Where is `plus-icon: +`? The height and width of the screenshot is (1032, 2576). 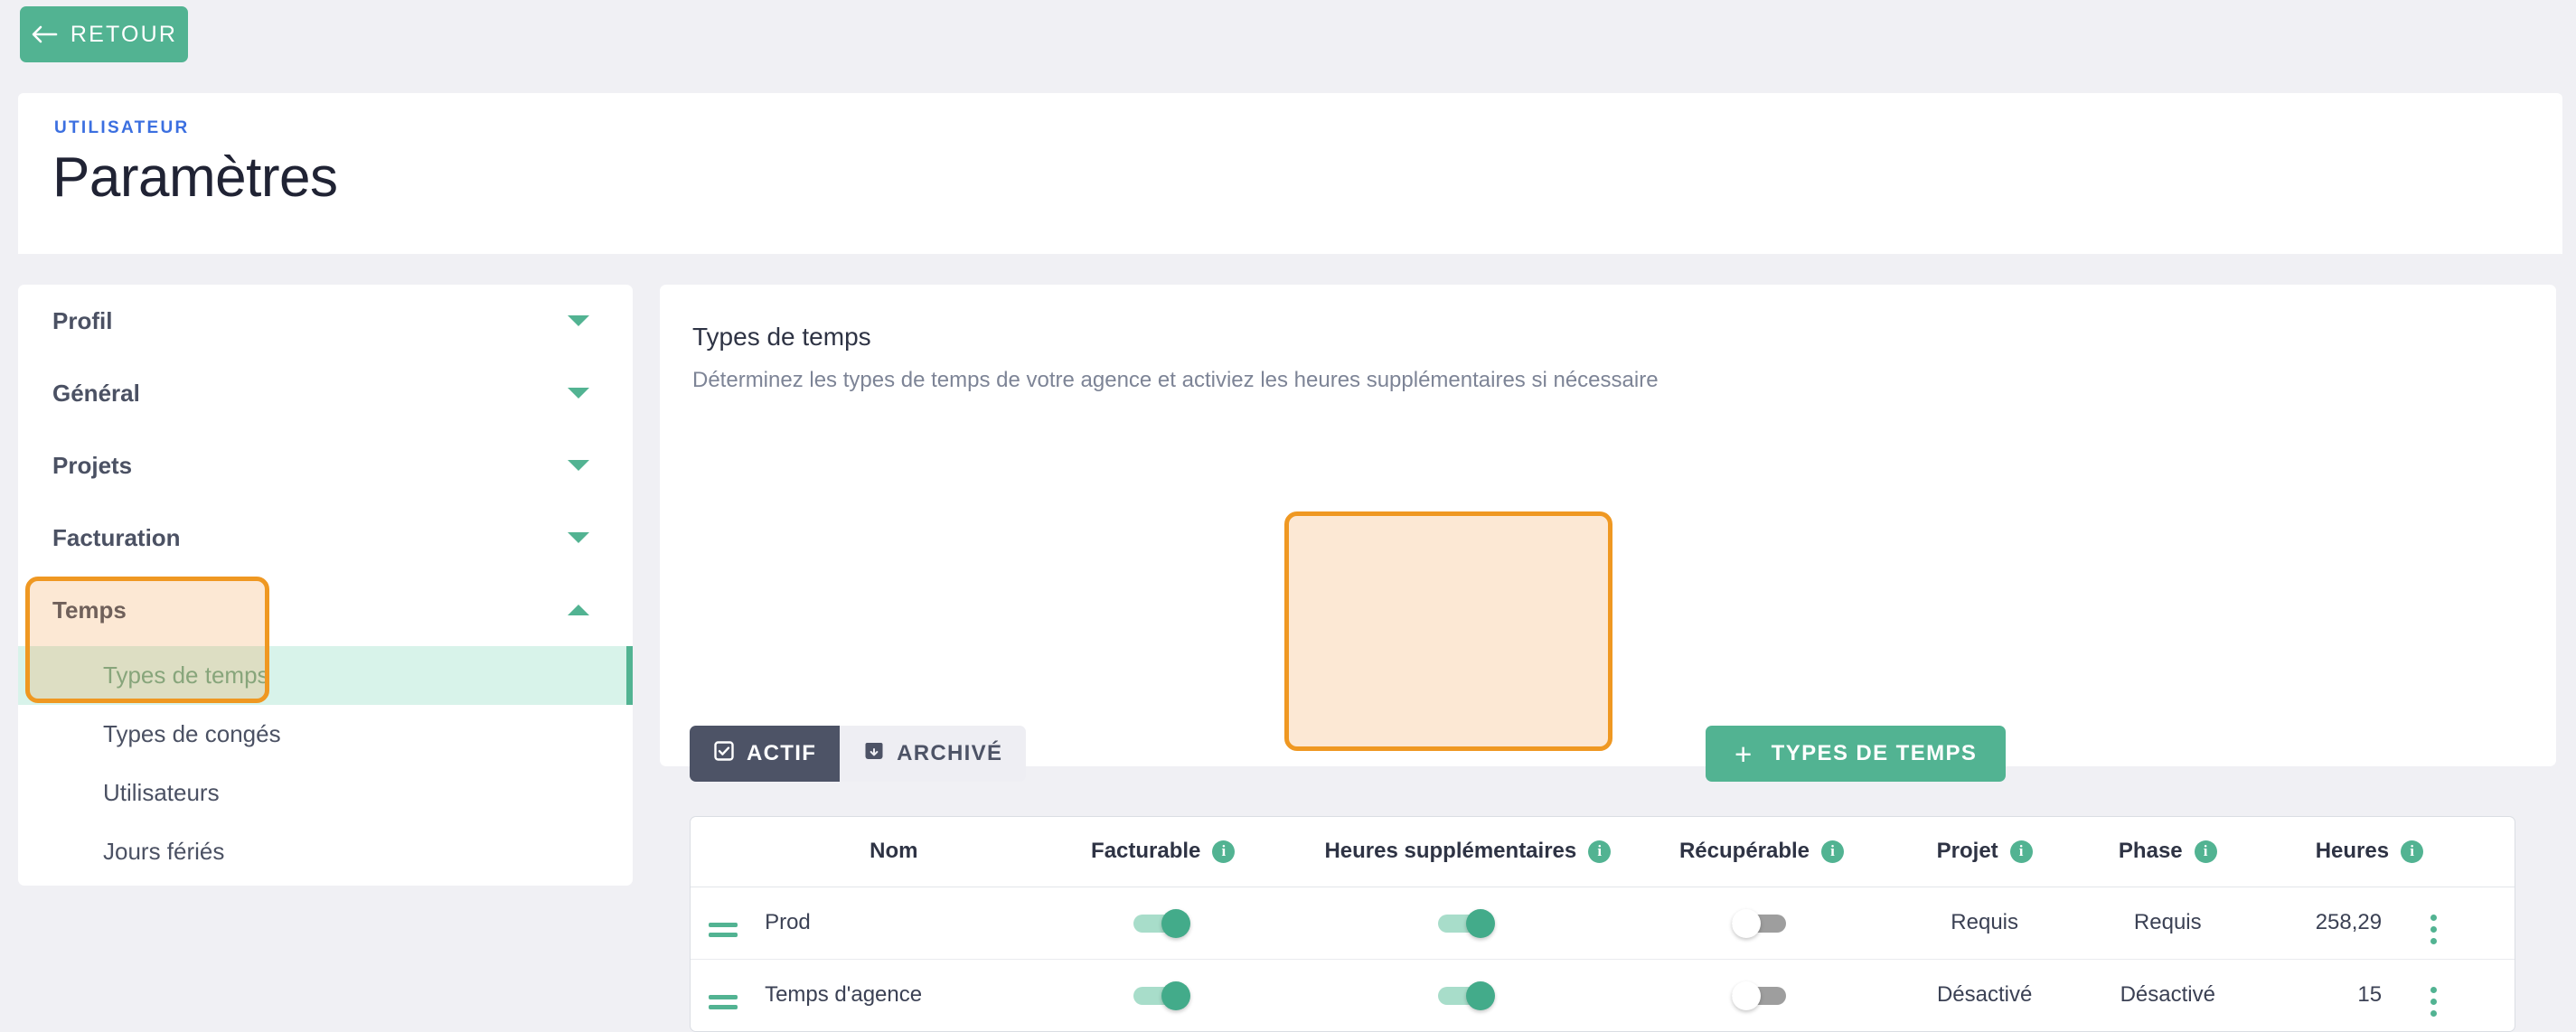 plus-icon: + is located at coordinates (1744, 753).